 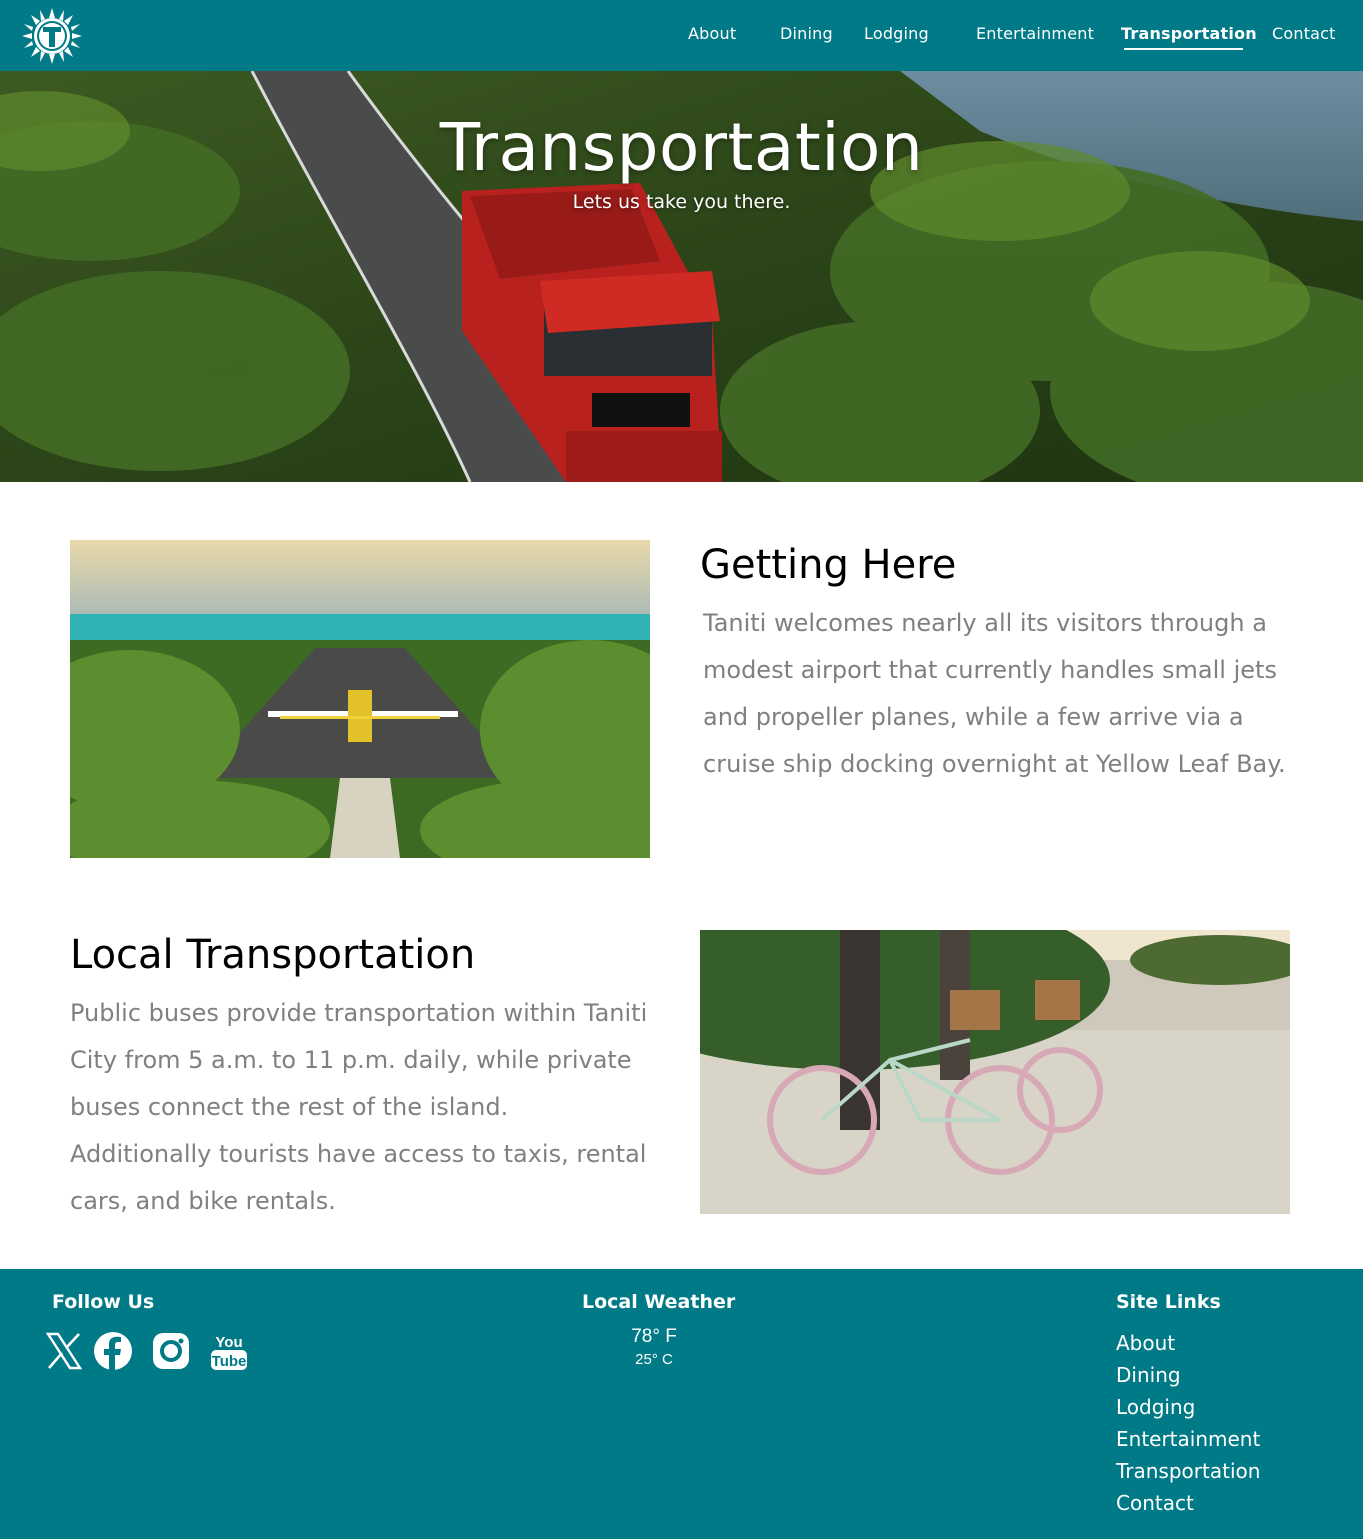 What do you see at coordinates (654, 1336) in the screenshot?
I see `temperature-fahrenheit: 78° F` at bounding box center [654, 1336].